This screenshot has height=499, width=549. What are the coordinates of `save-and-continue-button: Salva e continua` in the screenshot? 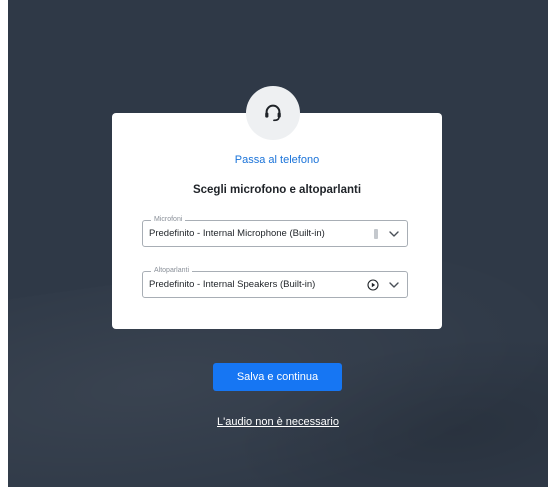 It's located at (277, 377).